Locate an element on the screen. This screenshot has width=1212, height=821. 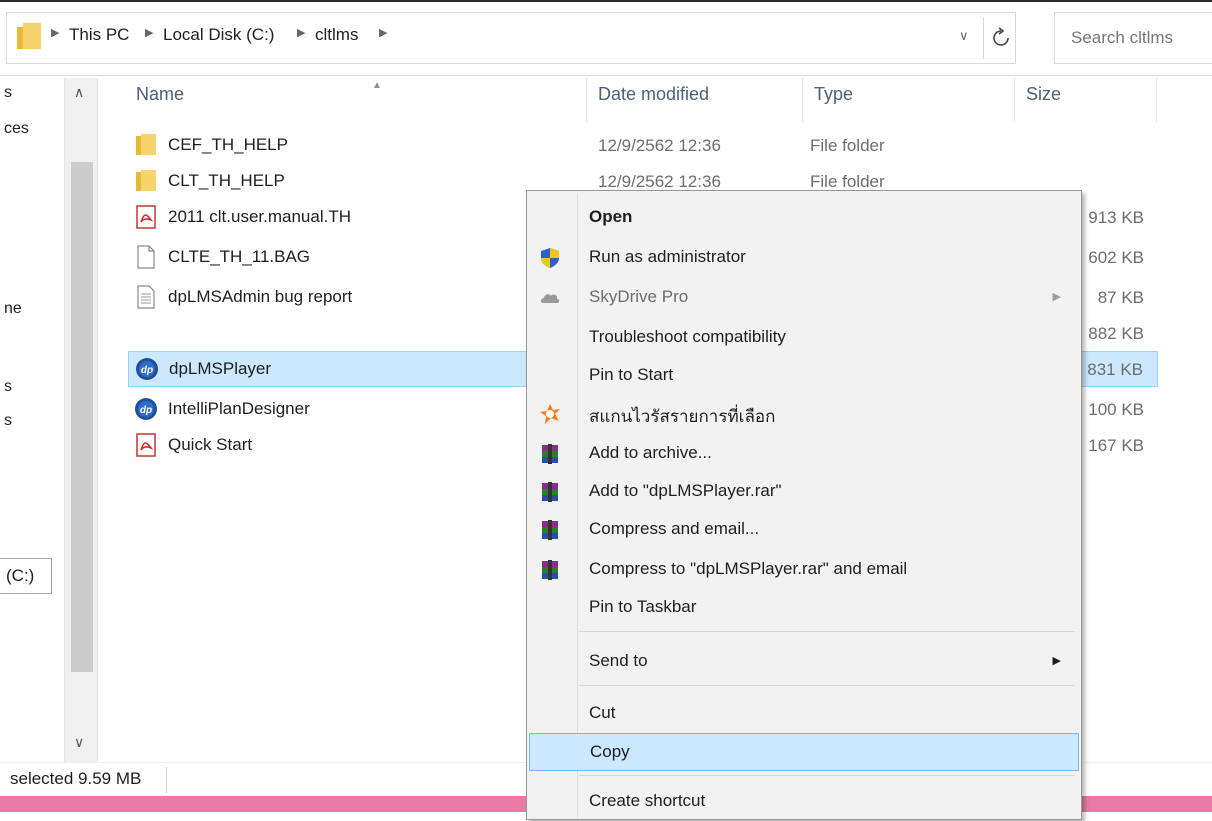
avast-icon is located at coordinates (550, 414).